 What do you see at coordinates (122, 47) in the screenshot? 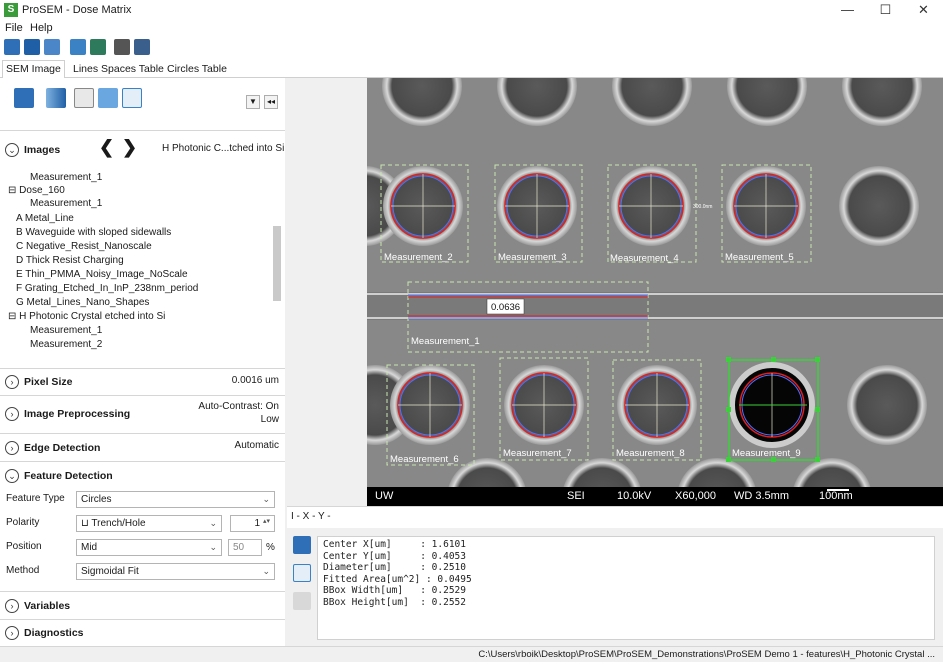
I see `tools-icon` at bounding box center [122, 47].